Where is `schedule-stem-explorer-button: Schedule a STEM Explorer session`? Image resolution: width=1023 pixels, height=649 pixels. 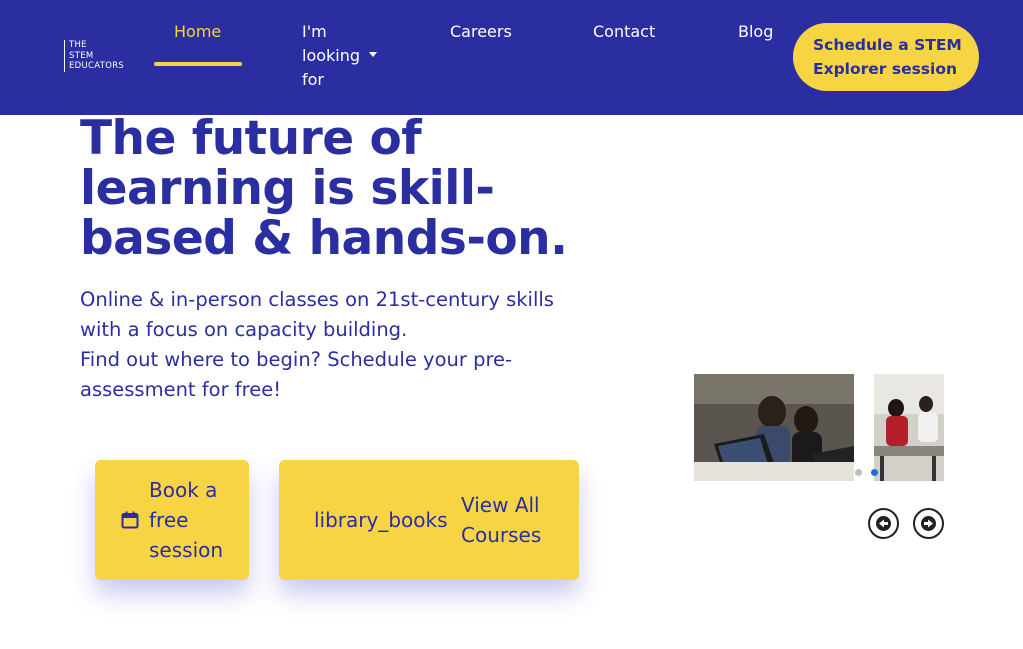
schedule-stem-explorer-button: Schedule a STEM Explorer session is located at coordinates (886, 57).